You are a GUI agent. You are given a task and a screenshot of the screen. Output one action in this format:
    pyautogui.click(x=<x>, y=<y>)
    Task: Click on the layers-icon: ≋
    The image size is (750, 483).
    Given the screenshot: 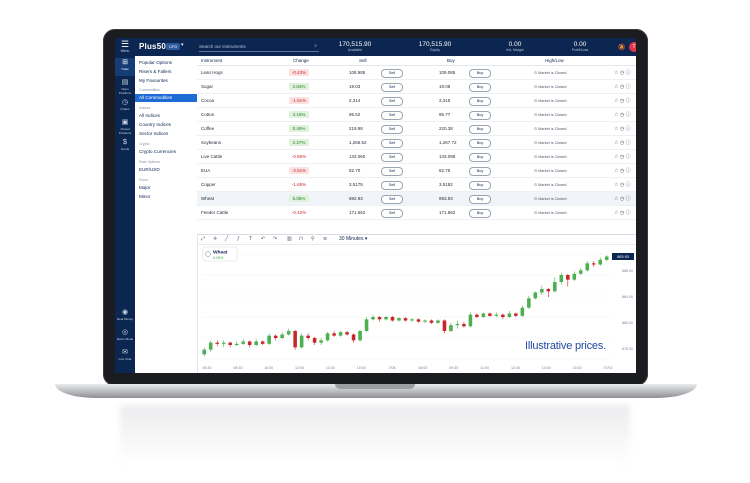 What is the action you would take?
    pyautogui.click(x=325, y=239)
    